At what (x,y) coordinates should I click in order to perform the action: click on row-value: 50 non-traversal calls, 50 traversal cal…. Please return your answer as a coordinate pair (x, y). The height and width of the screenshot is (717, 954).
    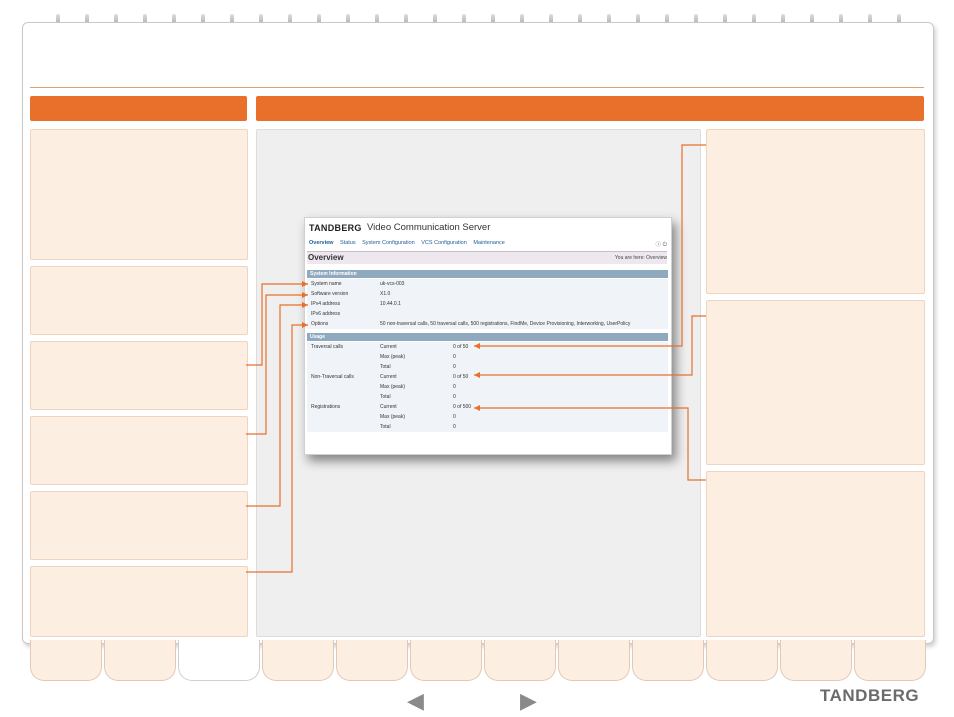
    Looking at the image, I should click on (505, 324).